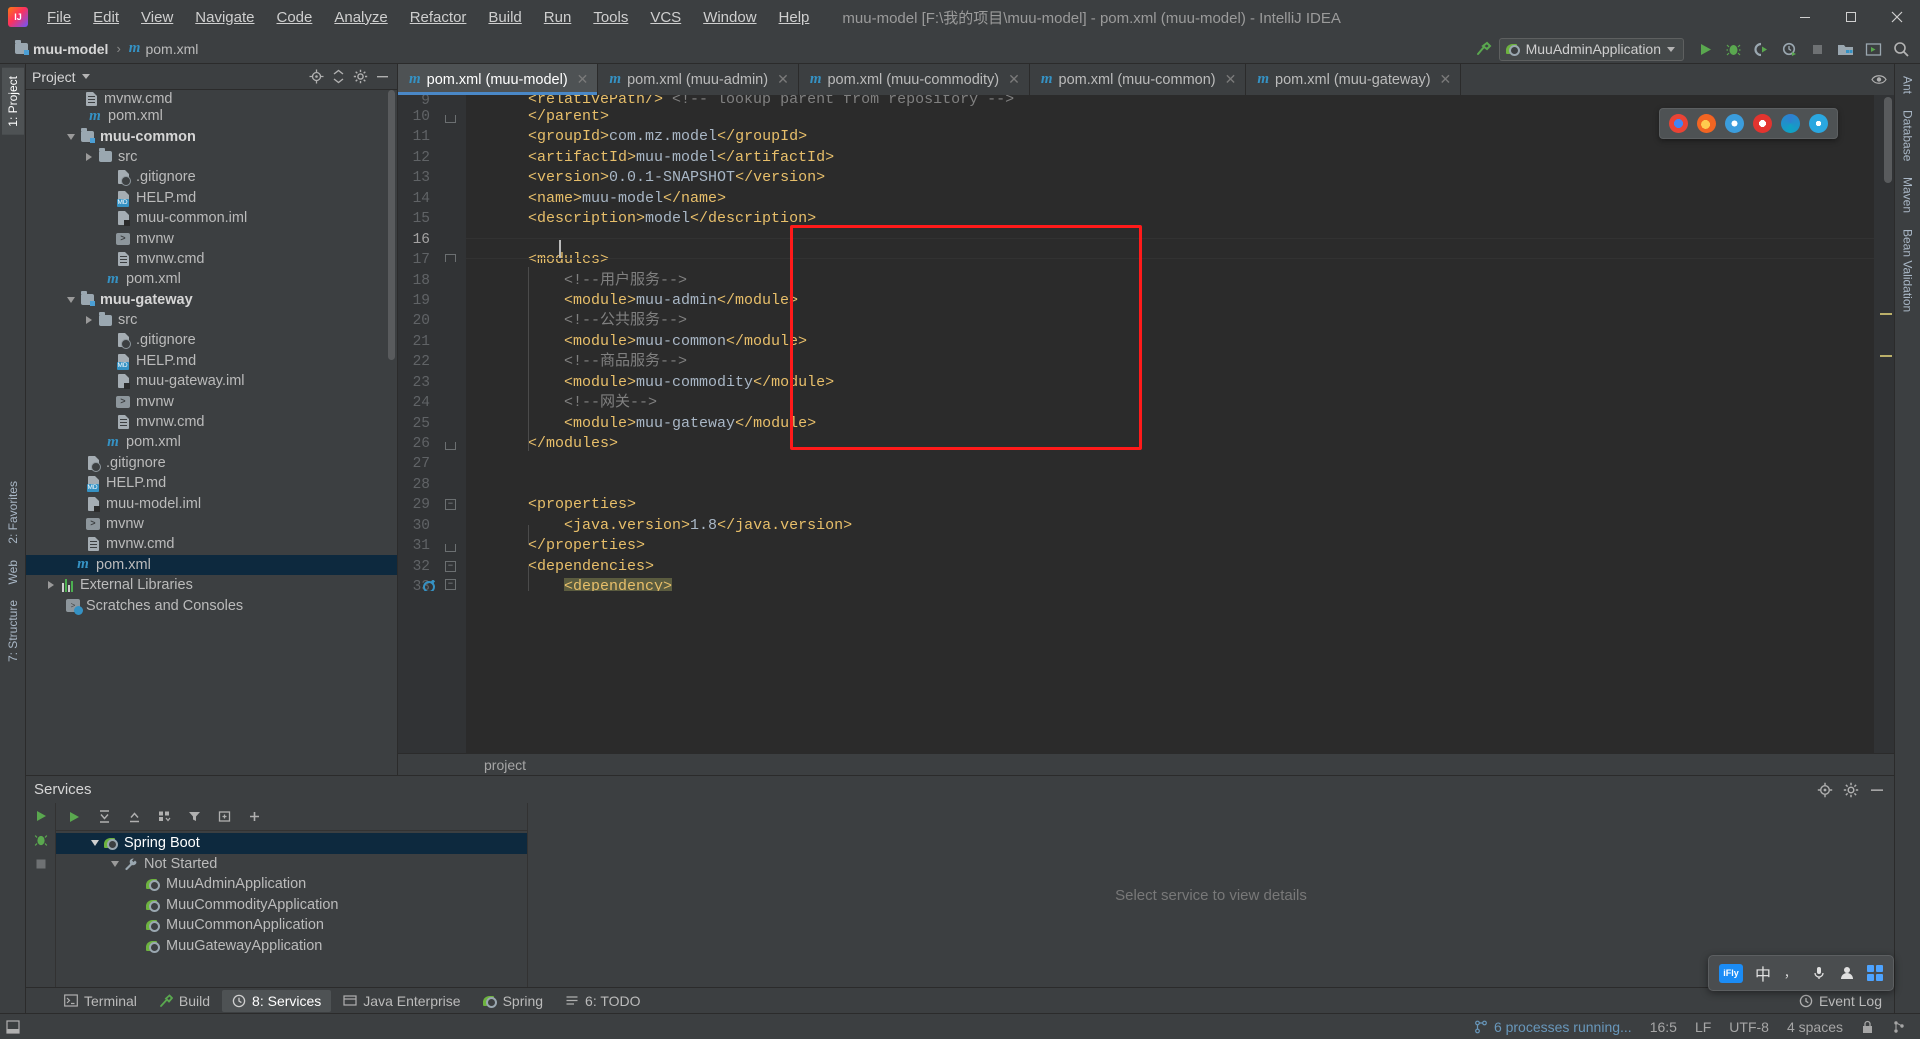 The height and width of the screenshot is (1039, 1920). What do you see at coordinates (211, 136) in the screenshot?
I see `sidebar-item-muu-common: muu-common` at bounding box center [211, 136].